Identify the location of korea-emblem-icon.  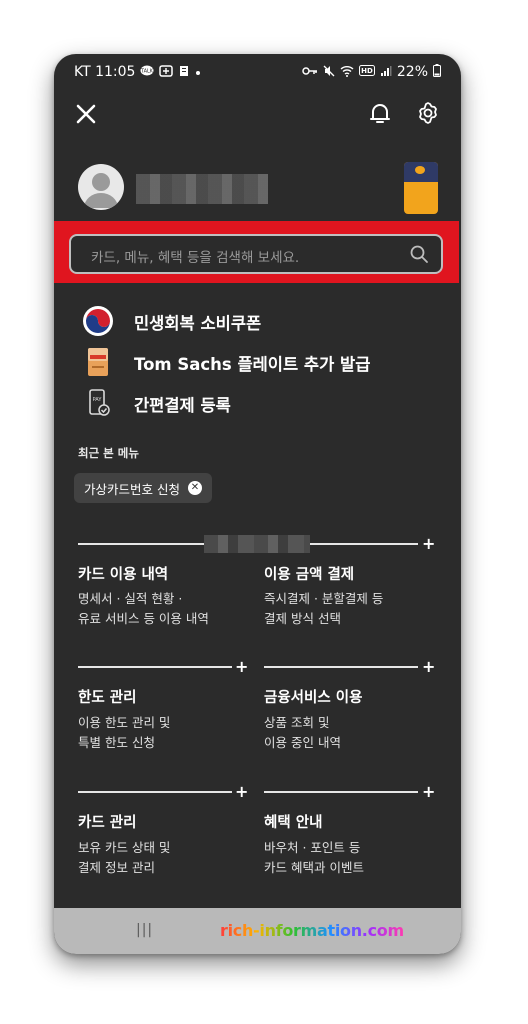
(98, 321).